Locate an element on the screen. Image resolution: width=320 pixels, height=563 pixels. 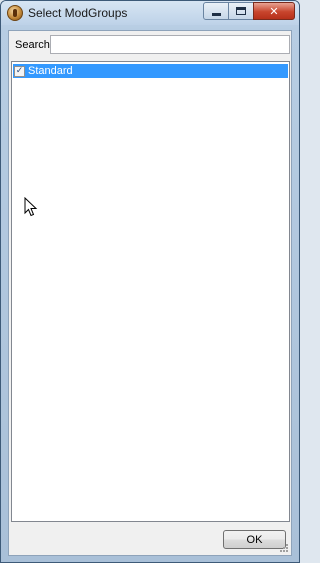
search-label: Search is located at coordinates (32, 45).